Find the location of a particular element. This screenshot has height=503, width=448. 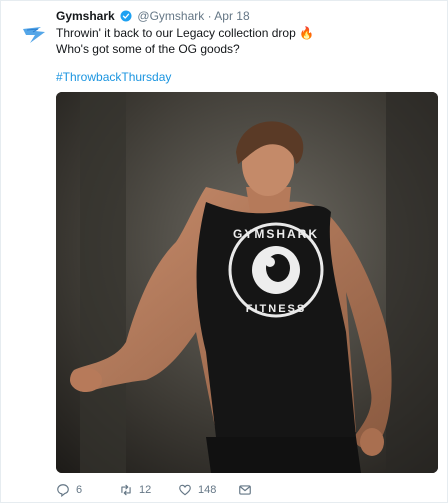

verified-badge-icon is located at coordinates (126, 16).